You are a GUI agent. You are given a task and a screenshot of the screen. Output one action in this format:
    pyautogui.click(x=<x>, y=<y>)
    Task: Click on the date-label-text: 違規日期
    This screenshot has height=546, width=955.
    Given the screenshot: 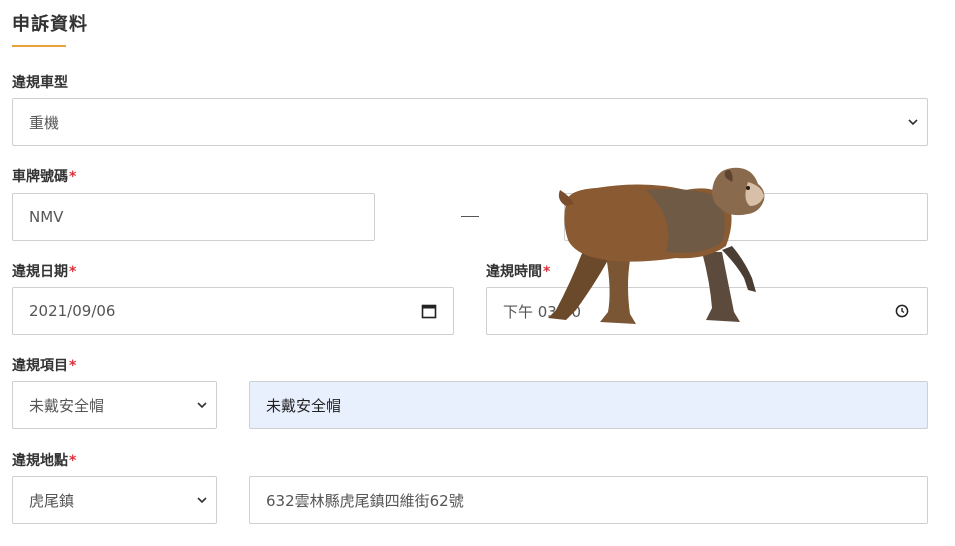 What is the action you would take?
    pyautogui.click(x=40, y=272)
    